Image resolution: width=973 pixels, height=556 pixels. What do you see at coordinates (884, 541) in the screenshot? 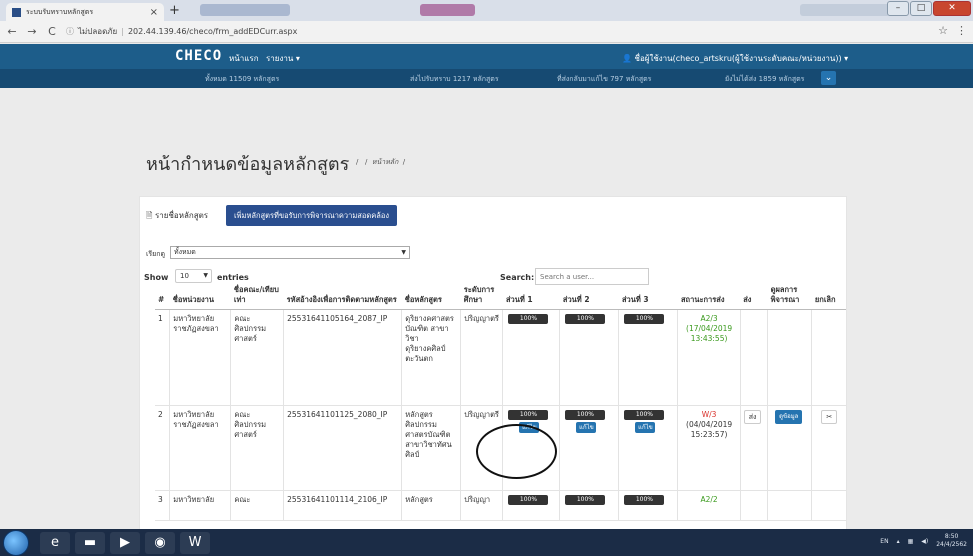
I see `language-indicator: EN` at bounding box center [884, 541].